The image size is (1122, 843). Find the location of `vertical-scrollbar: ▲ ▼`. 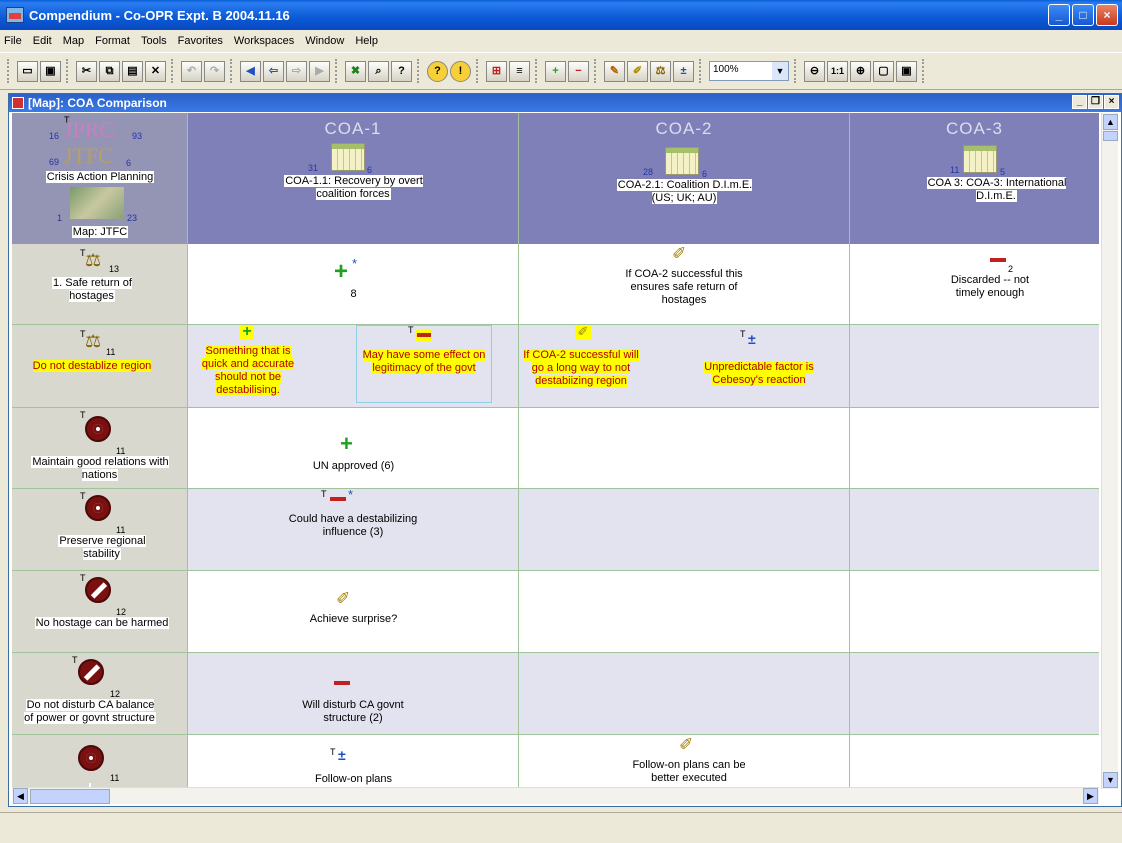

vertical-scrollbar: ▲ ▼ is located at coordinates (1109, 451).